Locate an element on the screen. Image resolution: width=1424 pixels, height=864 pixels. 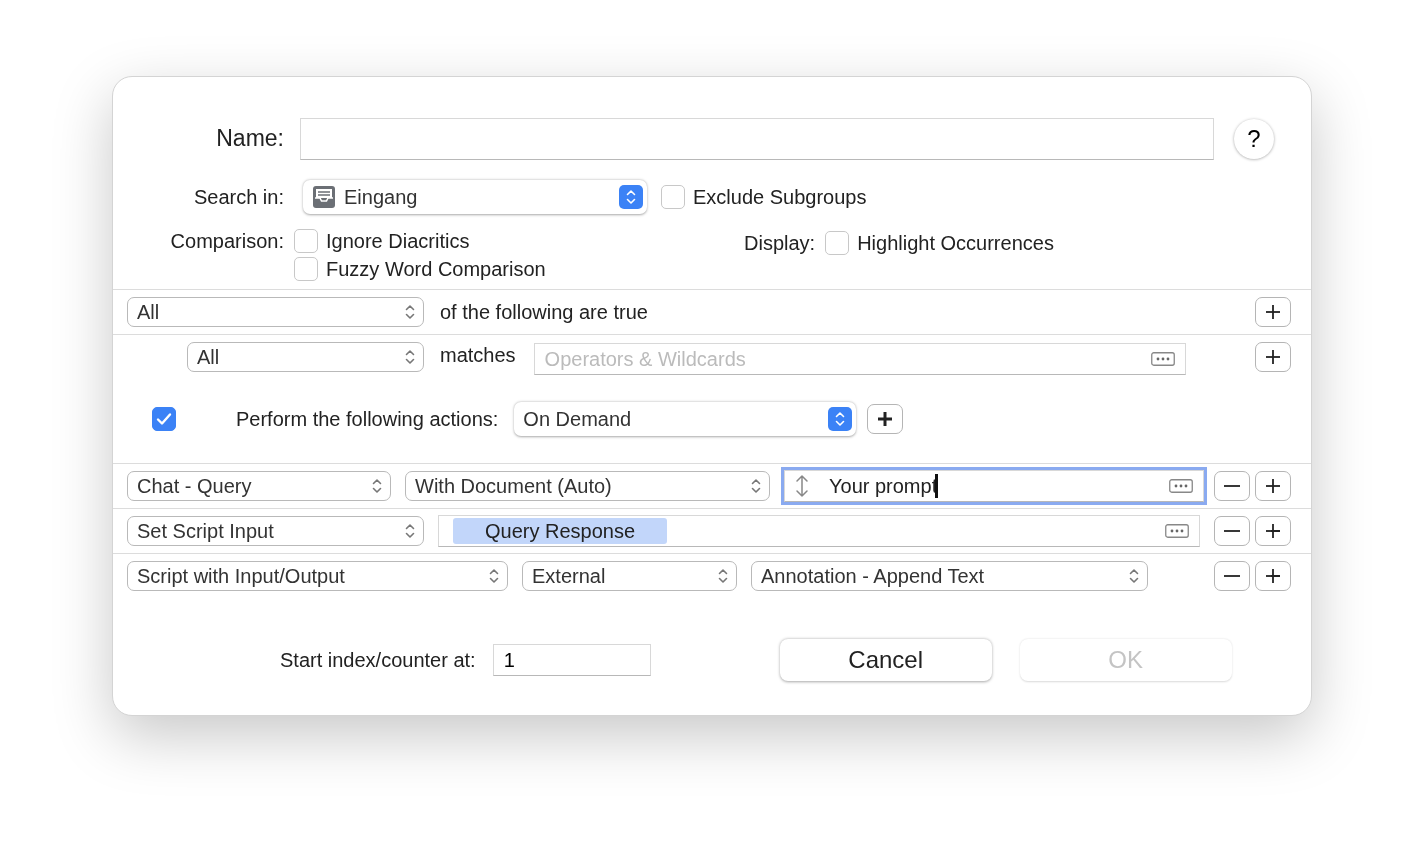
action-dropdown: With Document (Auto) is located at coordinates (587, 486).